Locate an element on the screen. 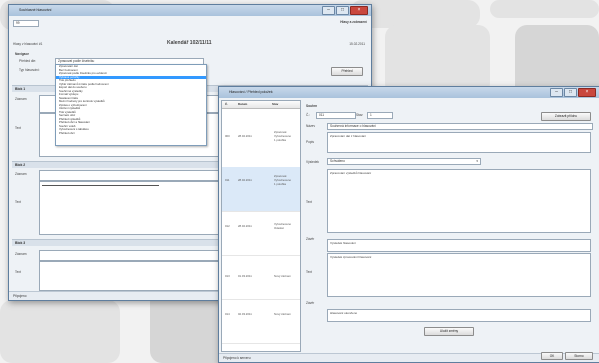 Image resolution: width=599 pixels, height=363 pixels. text-field: Zpracování výsledků hlasování is located at coordinates (459, 201).